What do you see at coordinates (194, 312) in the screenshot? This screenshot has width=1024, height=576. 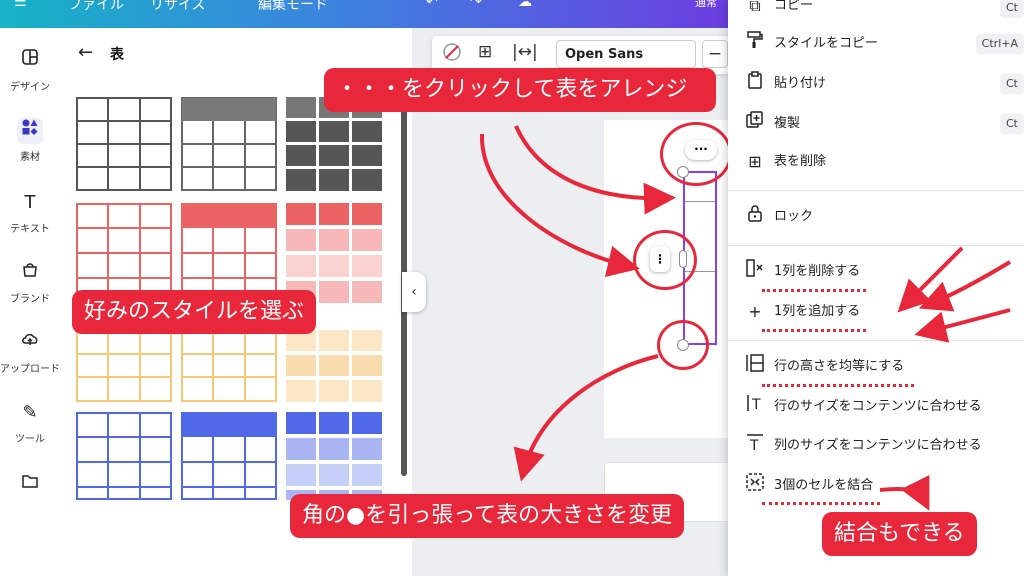 I see `callout-choose-style: 好みのスタイルを選ぶ` at bounding box center [194, 312].